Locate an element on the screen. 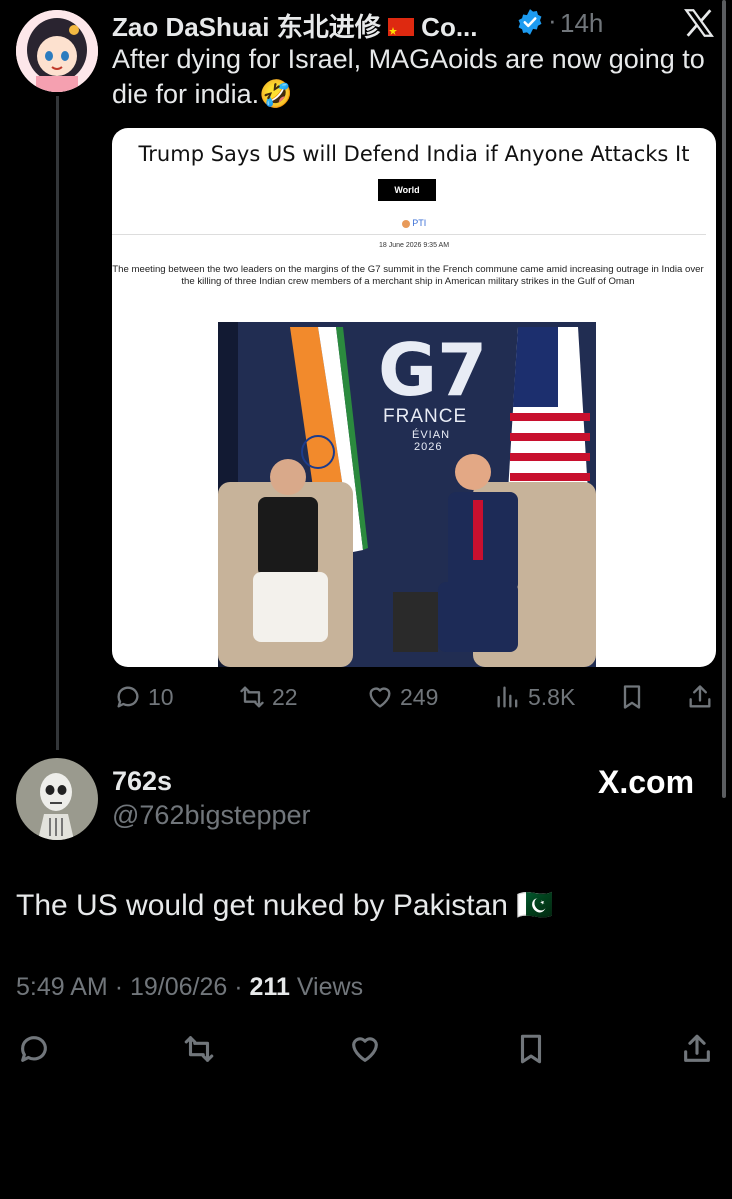 Image resolution: width=732 pixels, height=1199 pixels. reply-button: 10 is located at coordinates (144, 697).